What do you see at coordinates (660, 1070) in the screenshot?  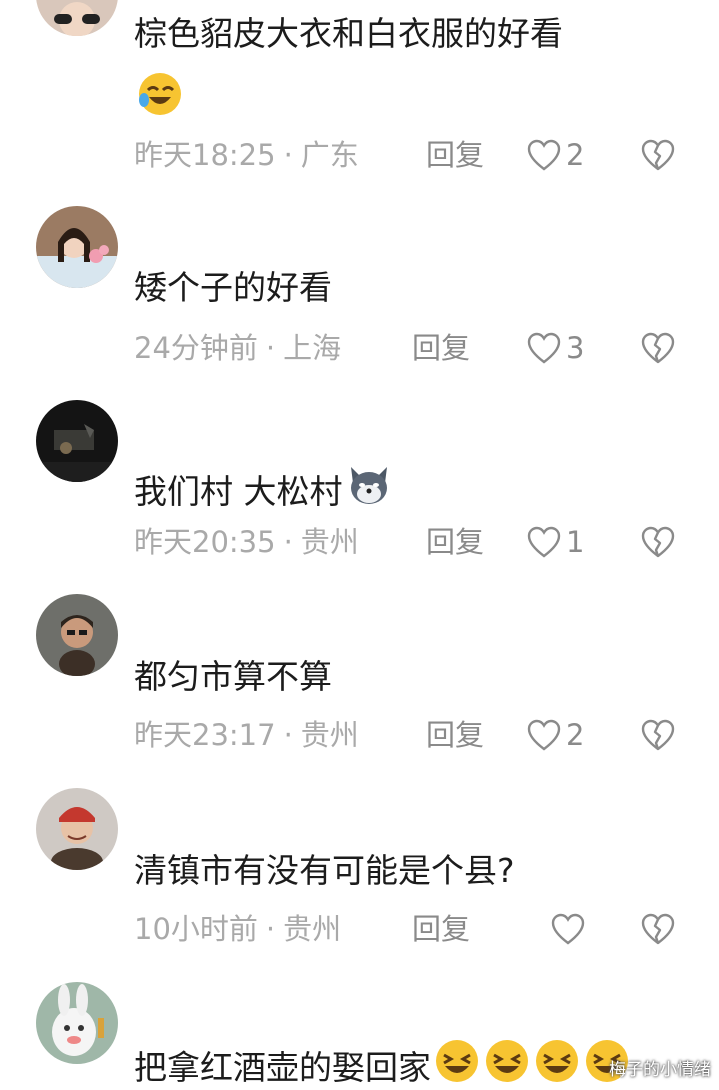 I see `watermark: 梅子的小情绪` at bounding box center [660, 1070].